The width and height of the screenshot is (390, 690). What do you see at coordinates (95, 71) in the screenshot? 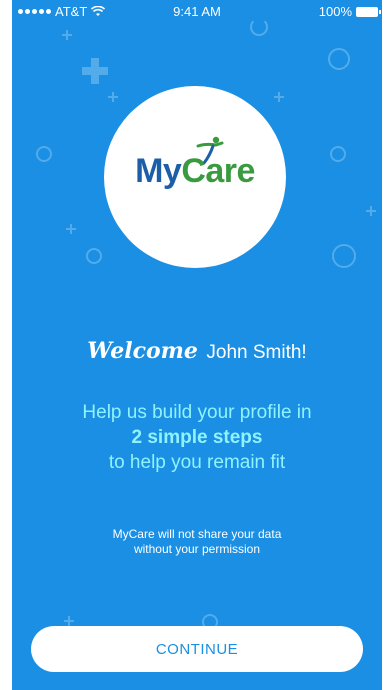
I see `decor-plus-large` at bounding box center [95, 71].